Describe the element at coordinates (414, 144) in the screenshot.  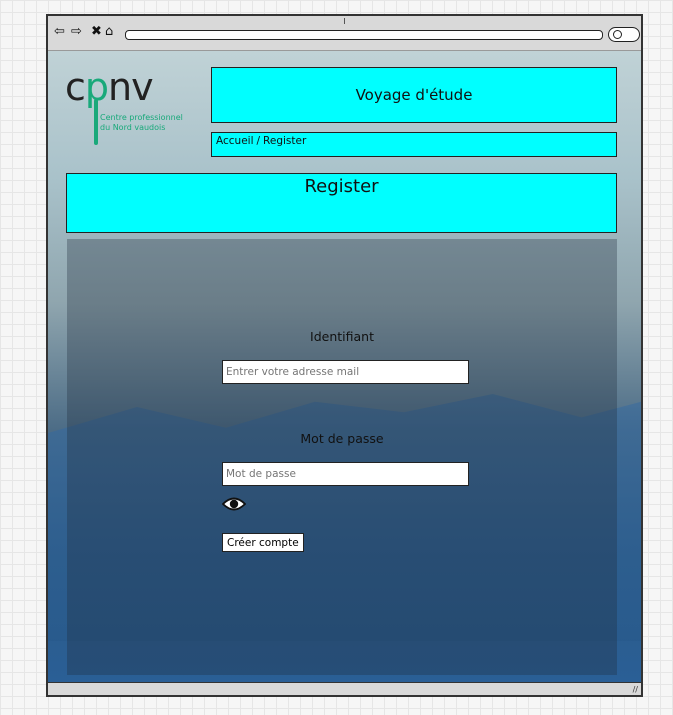
I see `breadcrumb: Accueil / Register` at that location.